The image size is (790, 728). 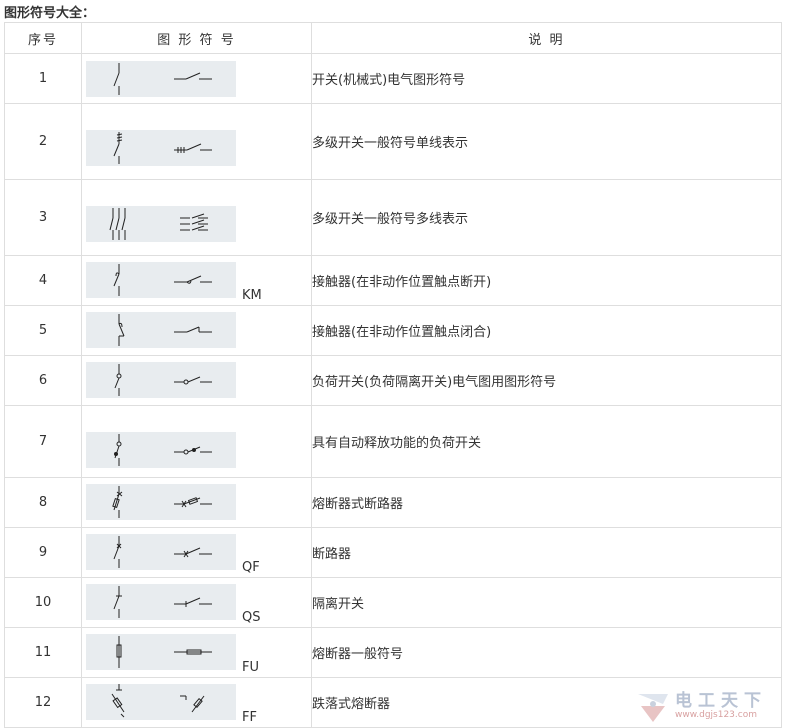 What do you see at coordinates (546, 217) in the screenshot?
I see `row-description: 多级开关一般符号多线表示` at bounding box center [546, 217].